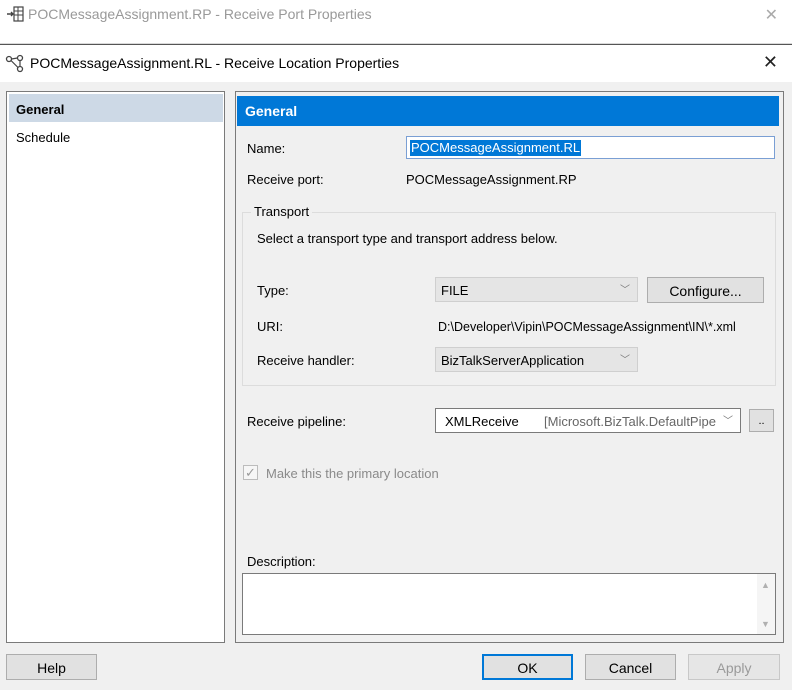 The image size is (792, 690). What do you see at coordinates (455, 290) in the screenshot?
I see `type-dropdown-value: FILE` at bounding box center [455, 290].